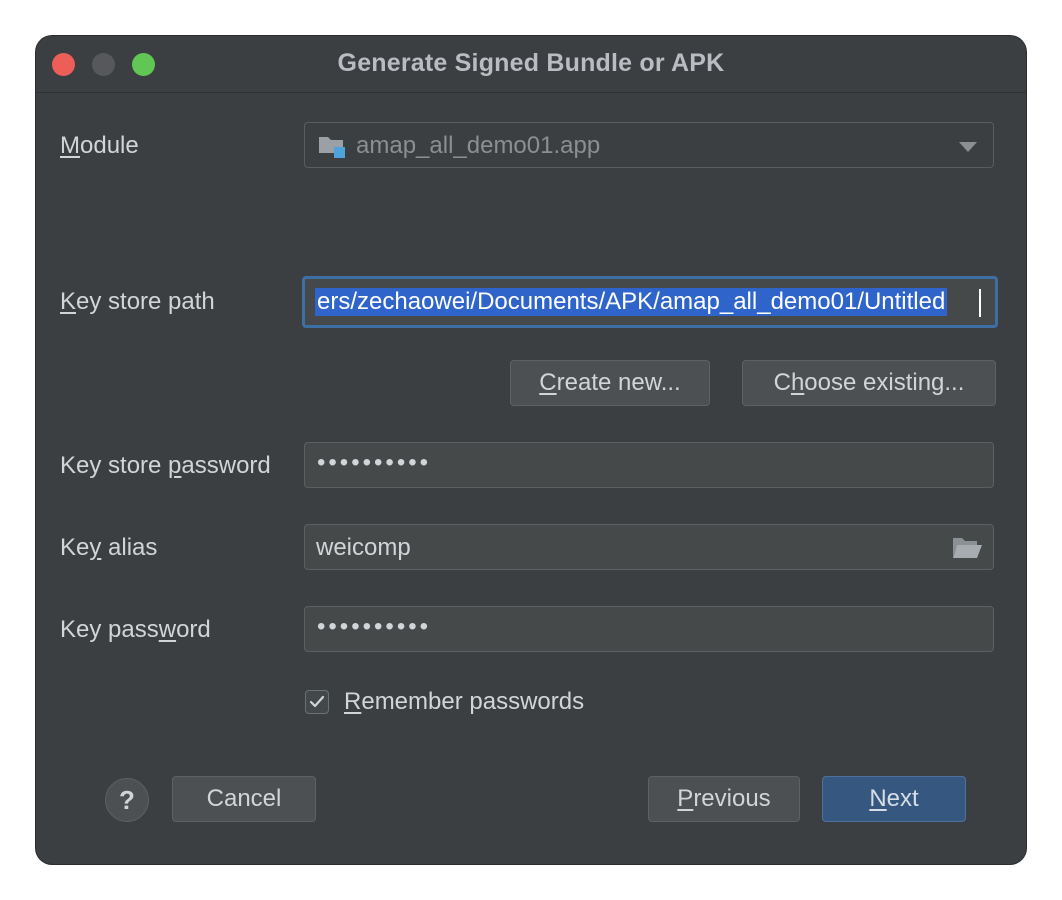 This screenshot has height=900, width=1062. Describe the element at coordinates (478, 145) in the screenshot. I see `module-value: amap_all_demo01.app` at that location.